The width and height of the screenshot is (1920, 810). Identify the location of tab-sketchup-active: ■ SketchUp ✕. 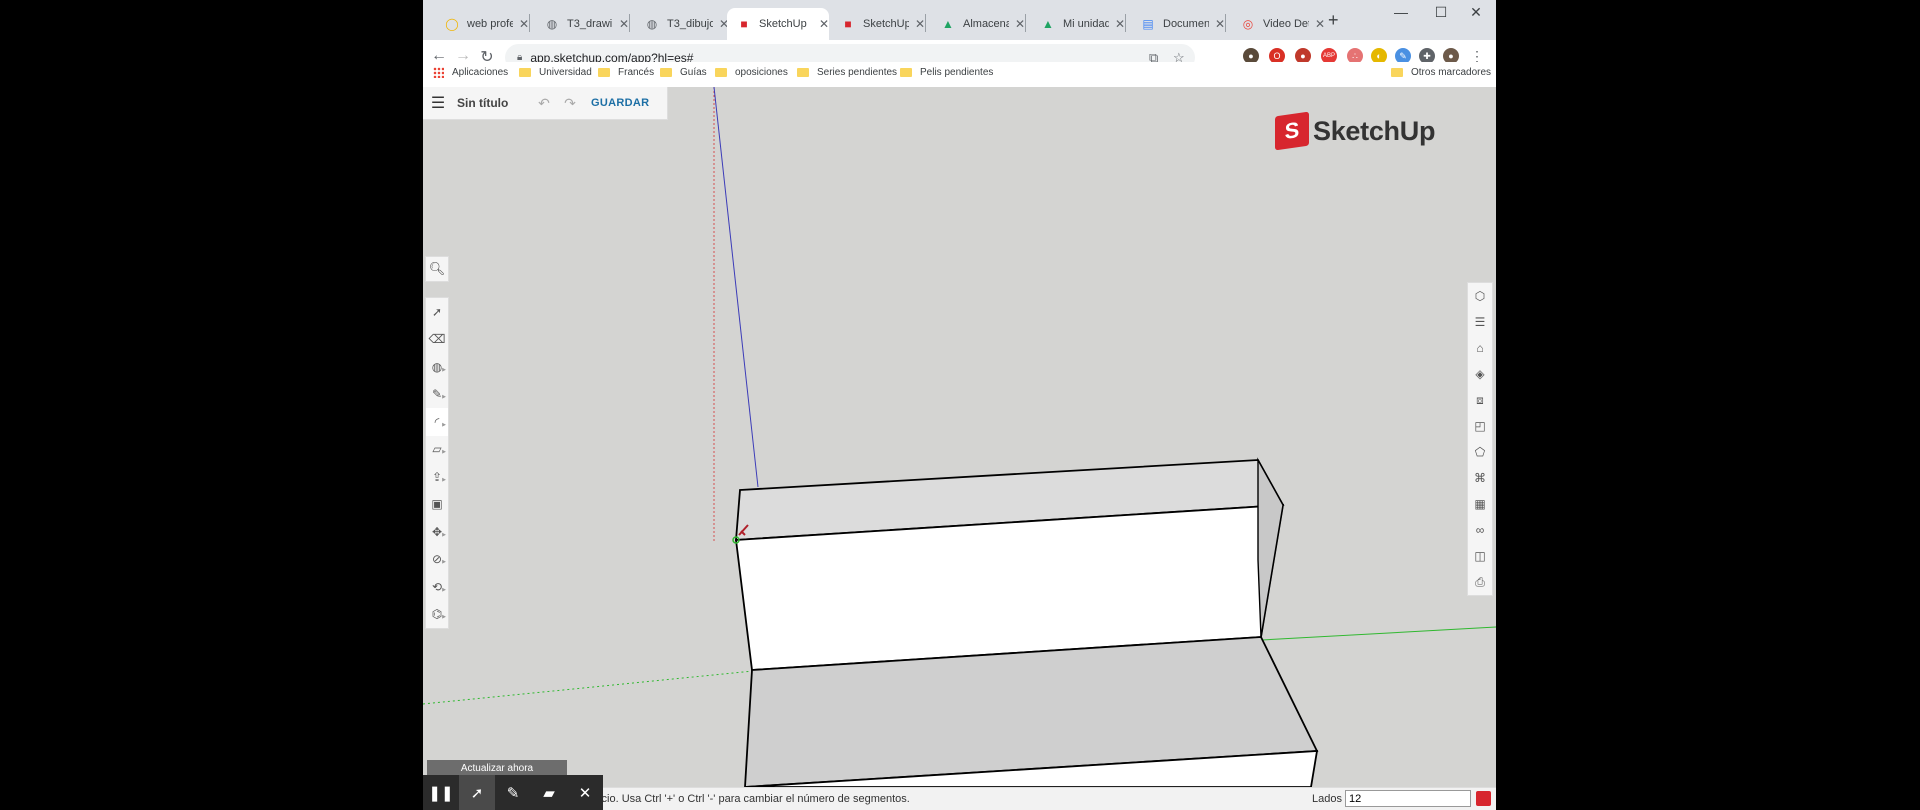
(778, 24).